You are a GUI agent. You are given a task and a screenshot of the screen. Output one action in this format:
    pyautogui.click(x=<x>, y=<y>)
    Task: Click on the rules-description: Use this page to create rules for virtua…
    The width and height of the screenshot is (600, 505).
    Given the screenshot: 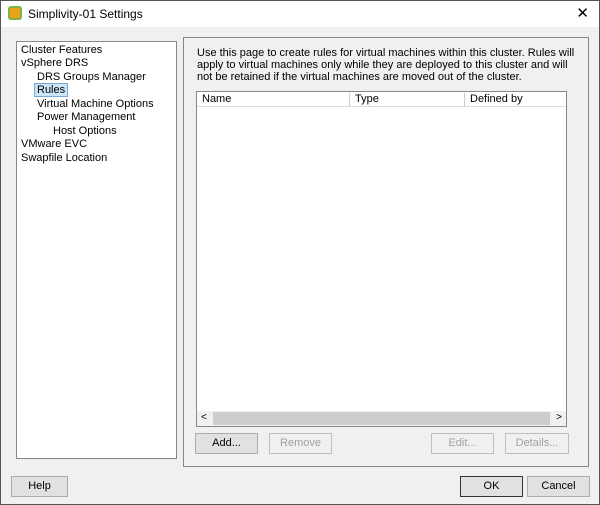 What is the action you would take?
    pyautogui.click(x=386, y=65)
    